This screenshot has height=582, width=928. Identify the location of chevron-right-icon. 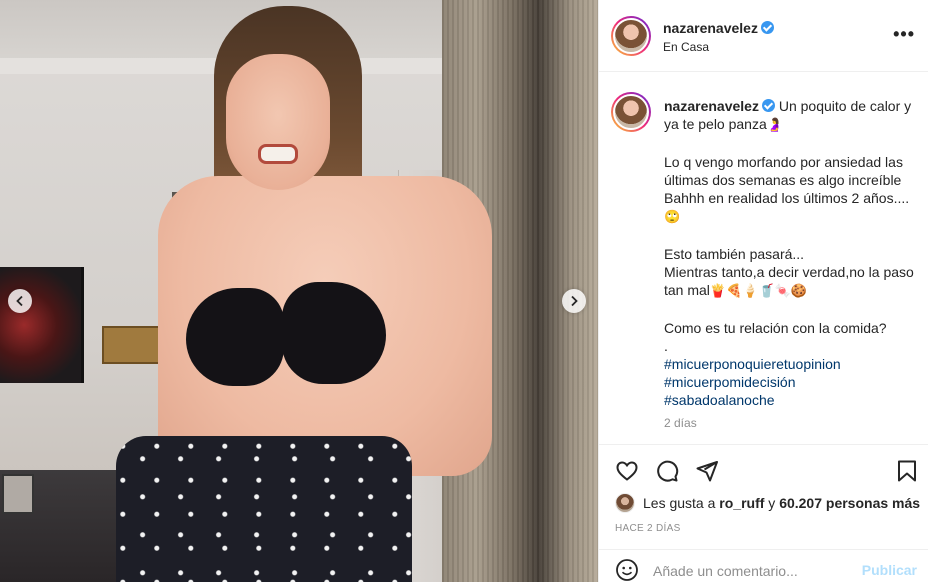
(574, 301).